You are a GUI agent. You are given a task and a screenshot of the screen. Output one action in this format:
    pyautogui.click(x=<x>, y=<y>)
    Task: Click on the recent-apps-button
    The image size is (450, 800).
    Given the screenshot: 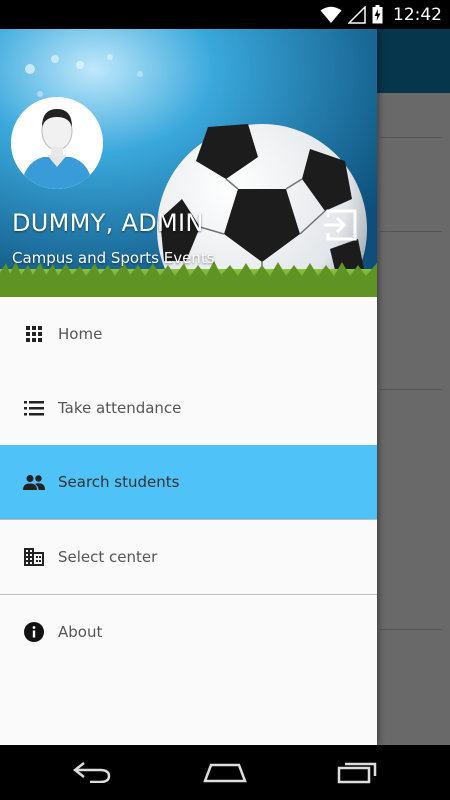 What is the action you would take?
    pyautogui.click(x=358, y=772)
    